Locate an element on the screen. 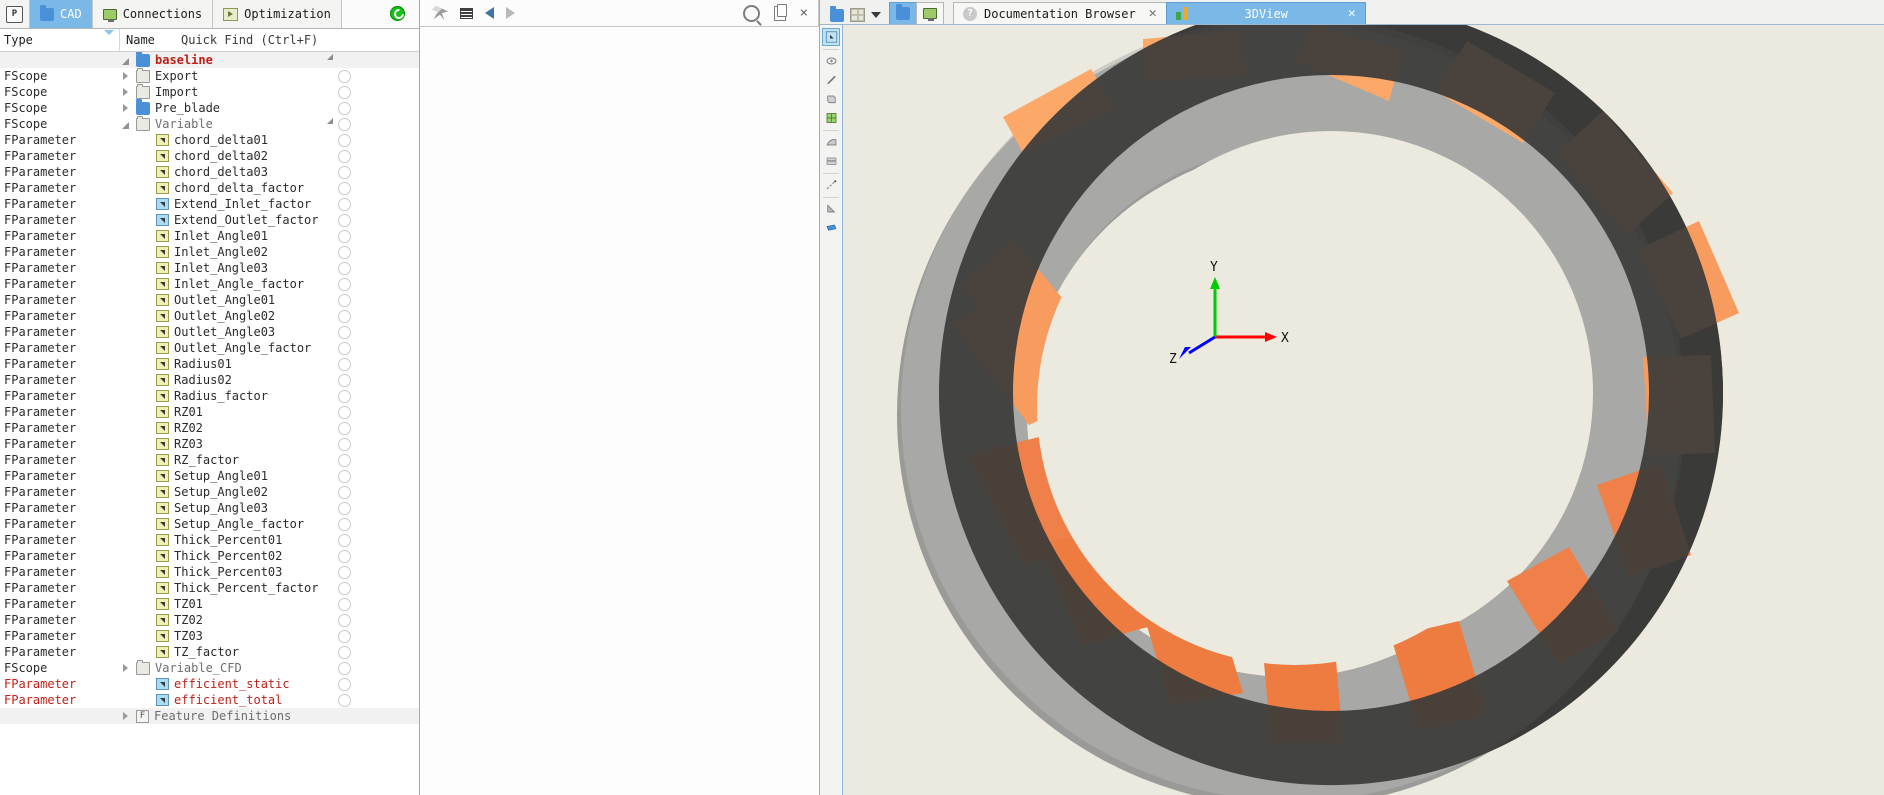  tree-row: FParameter Inlet_Angle03 is located at coordinates (209, 268).